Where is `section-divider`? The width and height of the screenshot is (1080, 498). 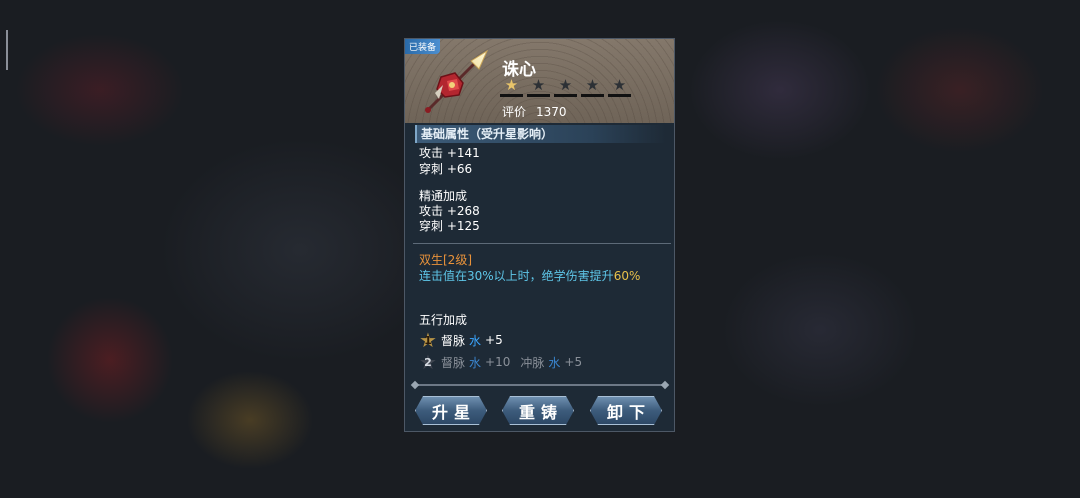
section-divider is located at coordinates (542, 243).